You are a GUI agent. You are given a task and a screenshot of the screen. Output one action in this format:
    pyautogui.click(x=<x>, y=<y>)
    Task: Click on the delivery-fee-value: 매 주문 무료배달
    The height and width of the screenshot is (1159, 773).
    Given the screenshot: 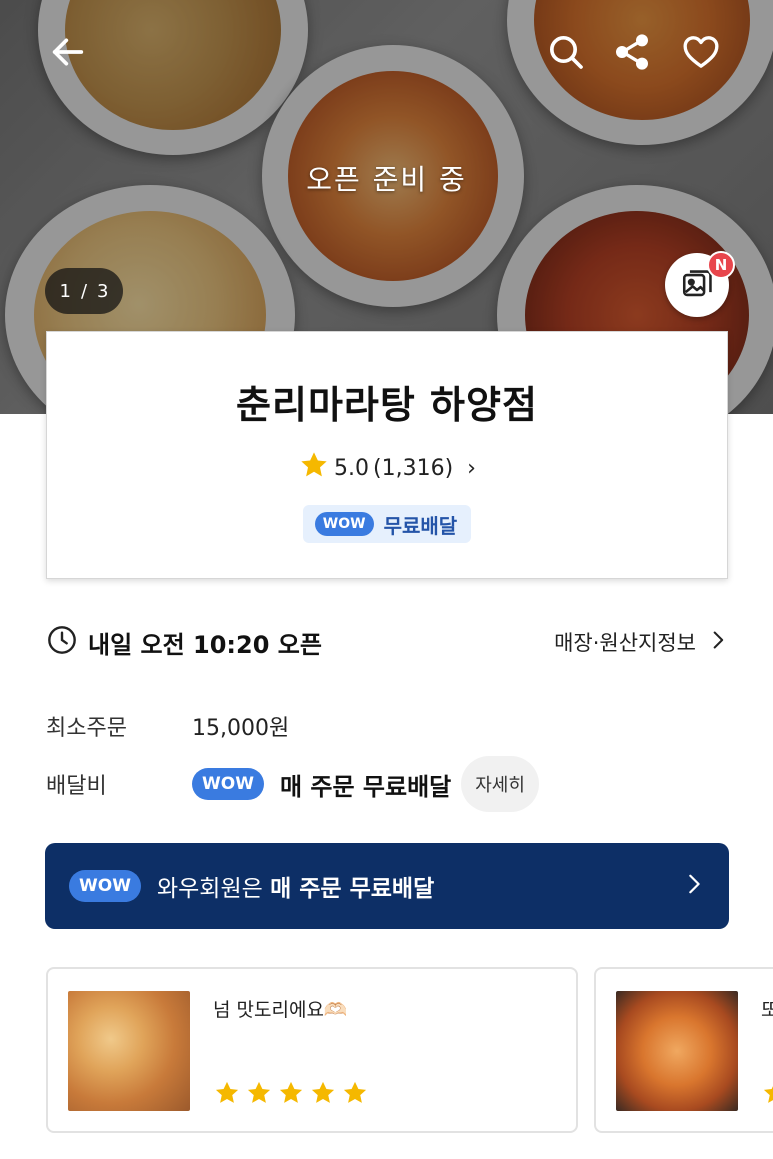 What is the action you would take?
    pyautogui.click(x=365, y=786)
    